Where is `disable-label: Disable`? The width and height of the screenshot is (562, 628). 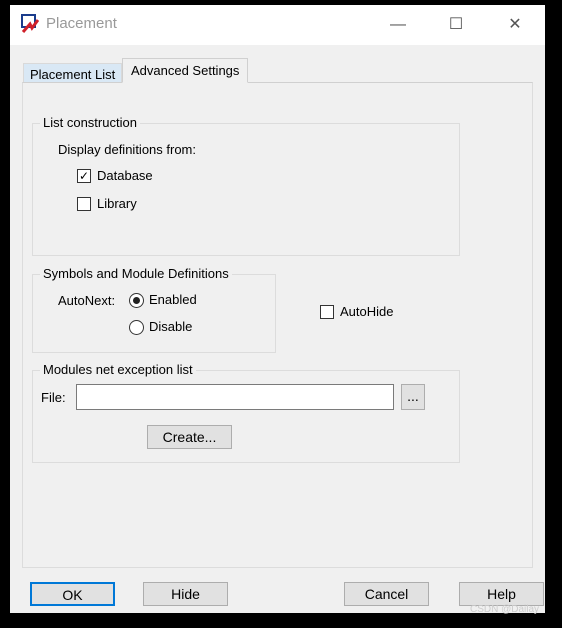 disable-label: Disable is located at coordinates (171, 326).